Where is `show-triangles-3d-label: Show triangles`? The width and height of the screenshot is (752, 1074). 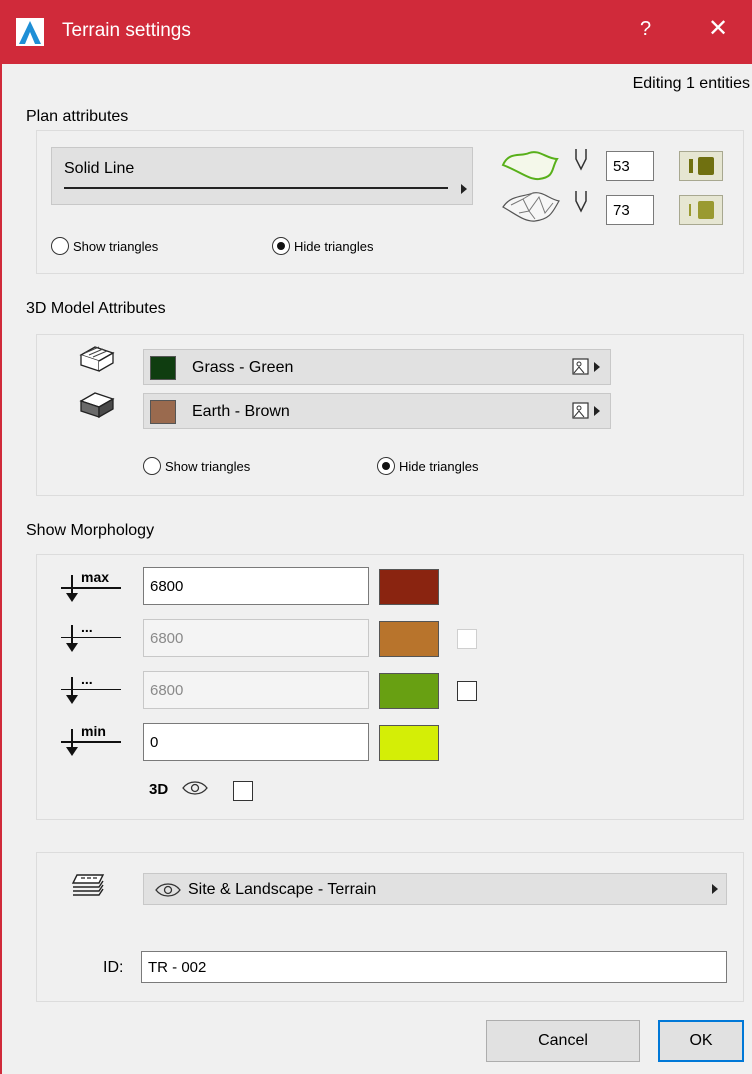
show-triangles-3d-label: Show triangles is located at coordinates (208, 466).